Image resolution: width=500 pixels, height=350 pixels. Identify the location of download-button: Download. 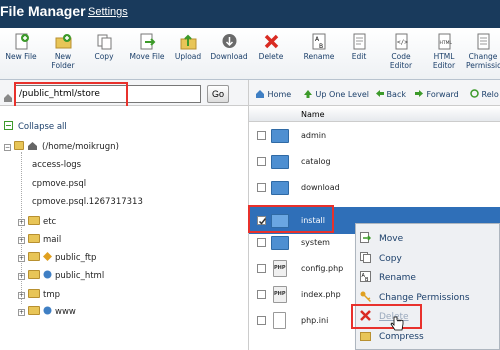
(229, 47).